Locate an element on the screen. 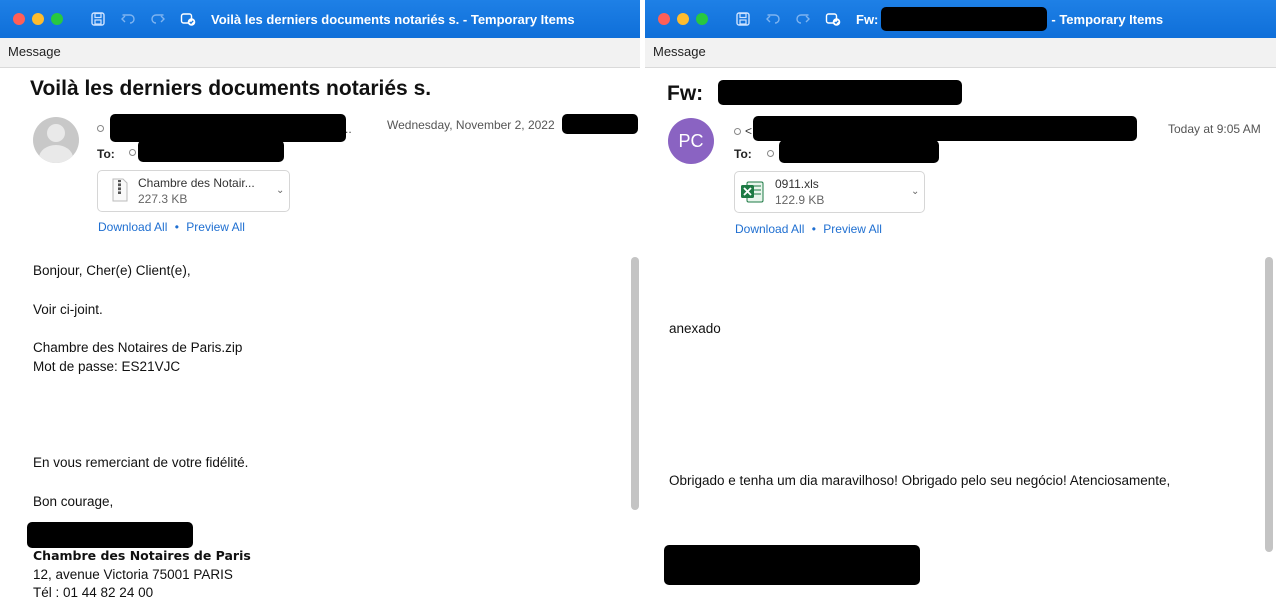 The image size is (1276, 602). window-title-suffix: - Temporary Items is located at coordinates (1107, 19).